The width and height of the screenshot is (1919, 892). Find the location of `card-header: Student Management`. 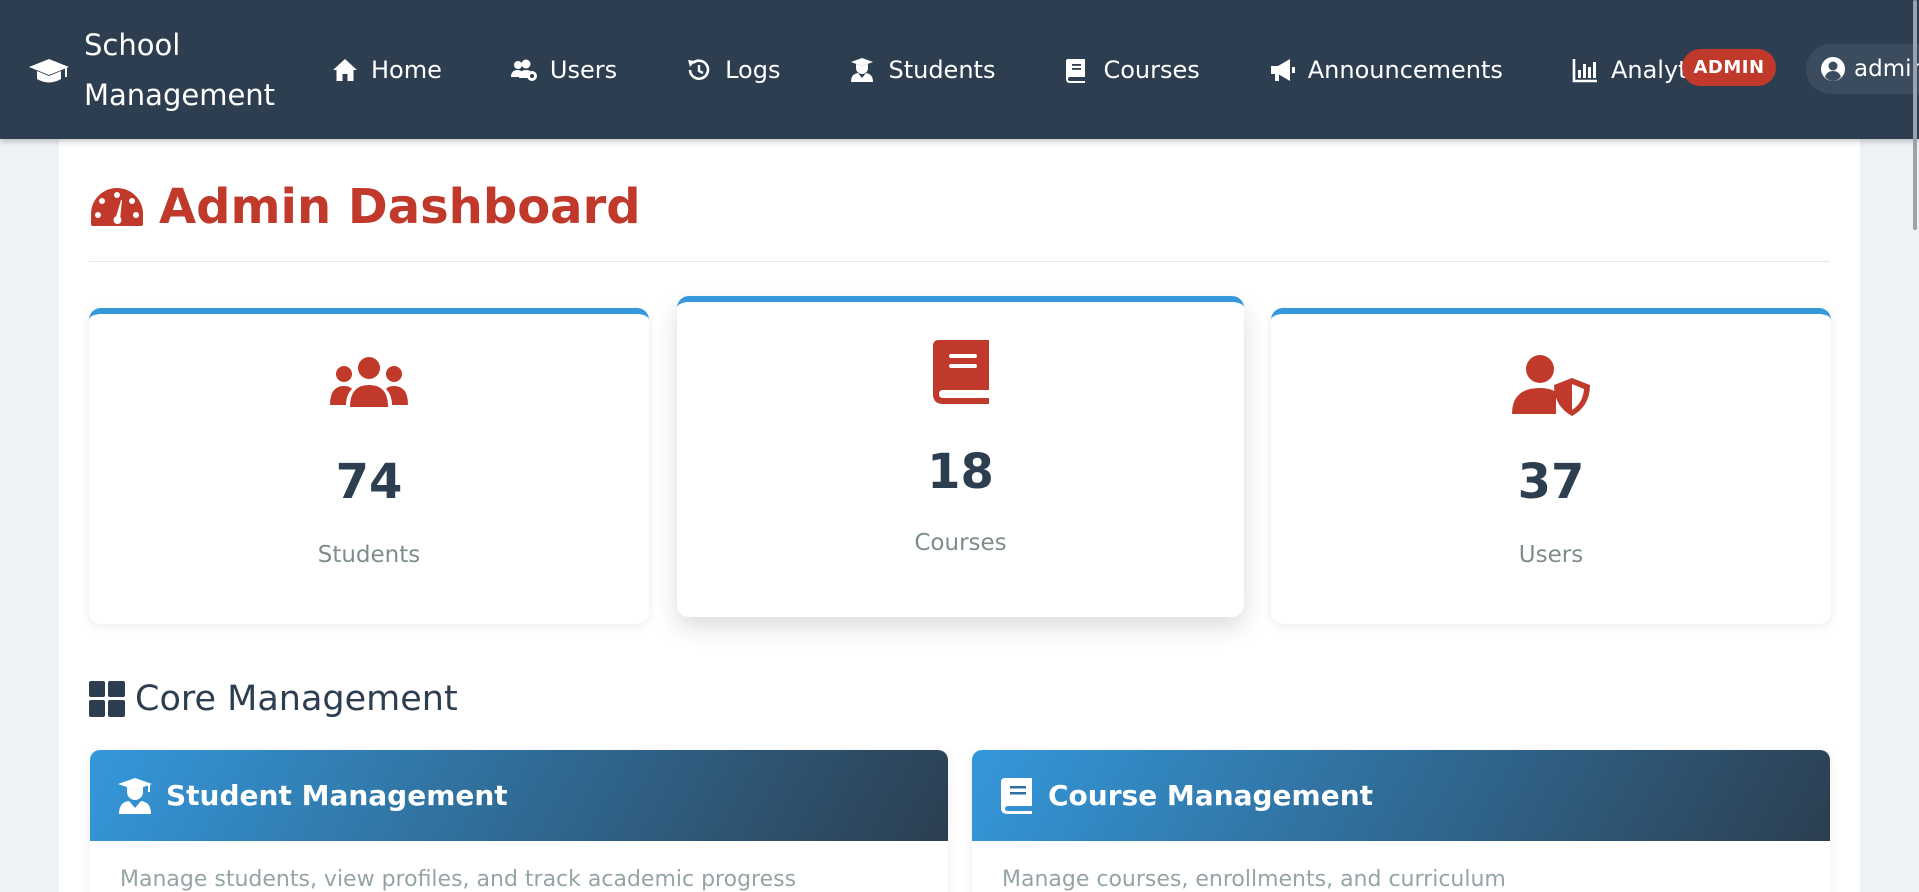

card-header: Student Management is located at coordinates (519, 795).